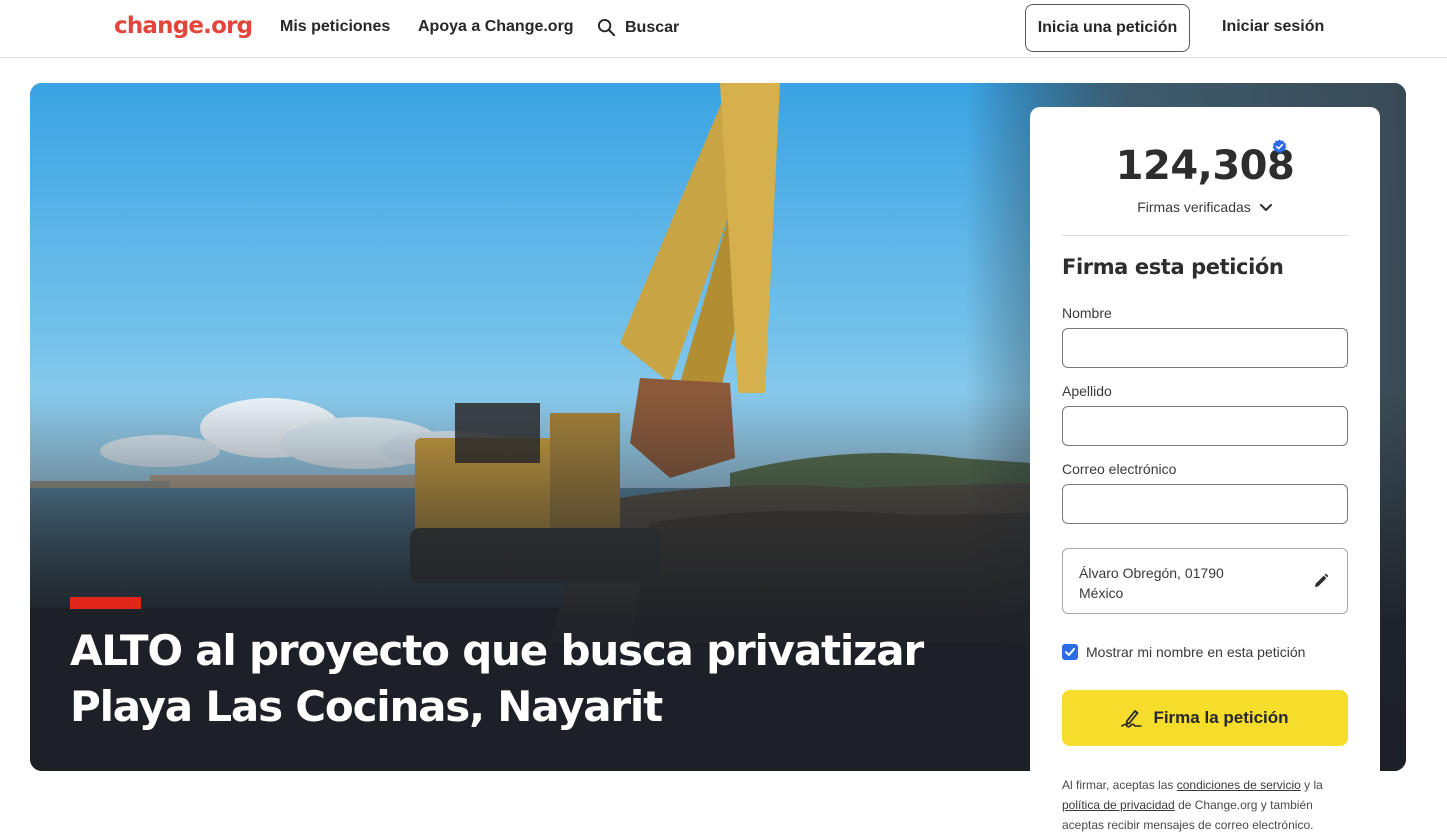  Describe the element at coordinates (1273, 27) in the screenshot. I see `login-link: Iniciar sesión` at that location.